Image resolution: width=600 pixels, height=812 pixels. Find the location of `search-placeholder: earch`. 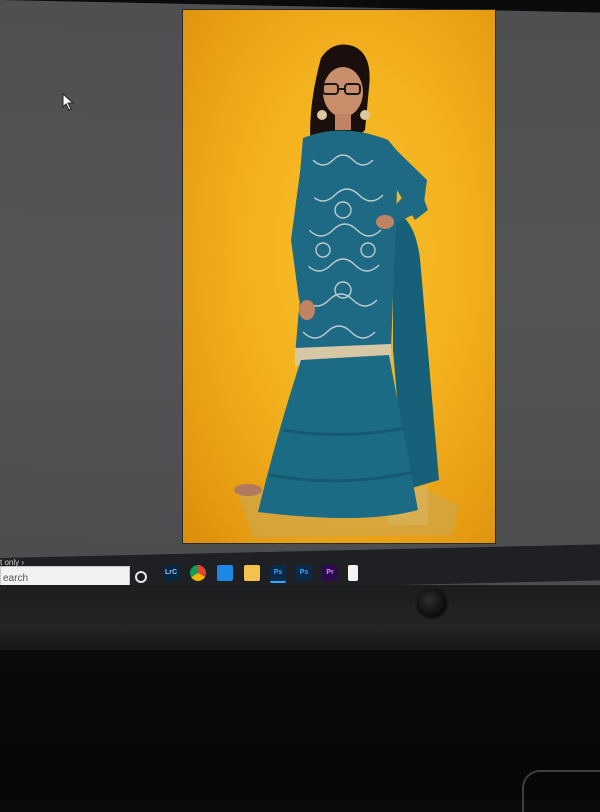

search-placeholder: earch is located at coordinates (16, 578).